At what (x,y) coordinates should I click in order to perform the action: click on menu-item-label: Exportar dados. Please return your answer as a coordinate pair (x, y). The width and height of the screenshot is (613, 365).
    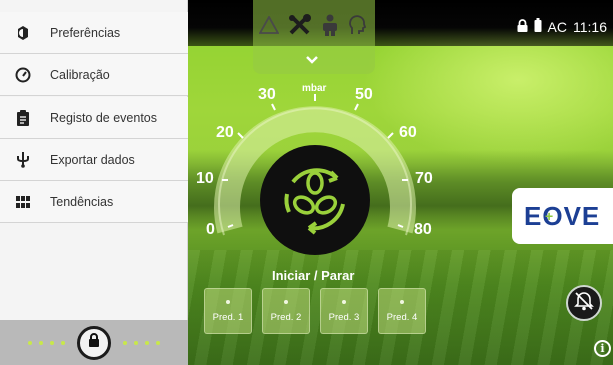
    Looking at the image, I should click on (92, 159).